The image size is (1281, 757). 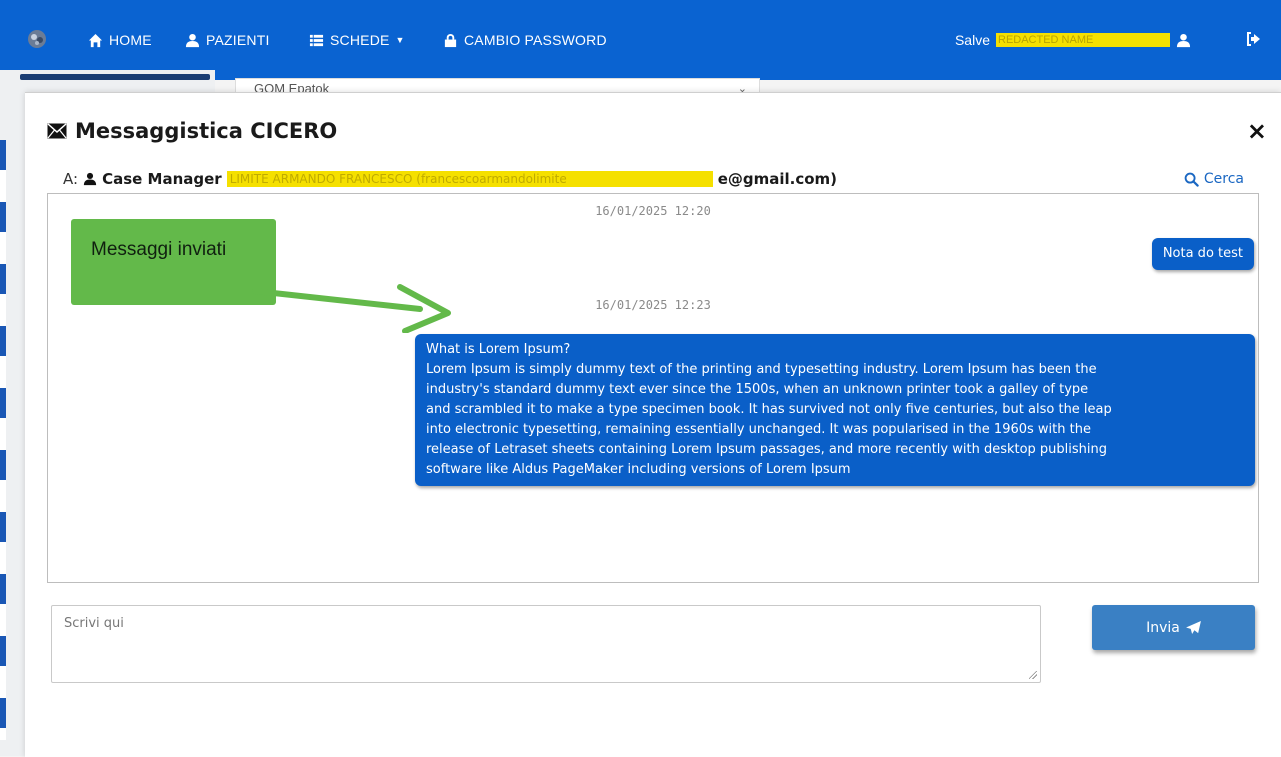 What do you see at coordinates (1193, 627) in the screenshot?
I see `paper-plane-icon` at bounding box center [1193, 627].